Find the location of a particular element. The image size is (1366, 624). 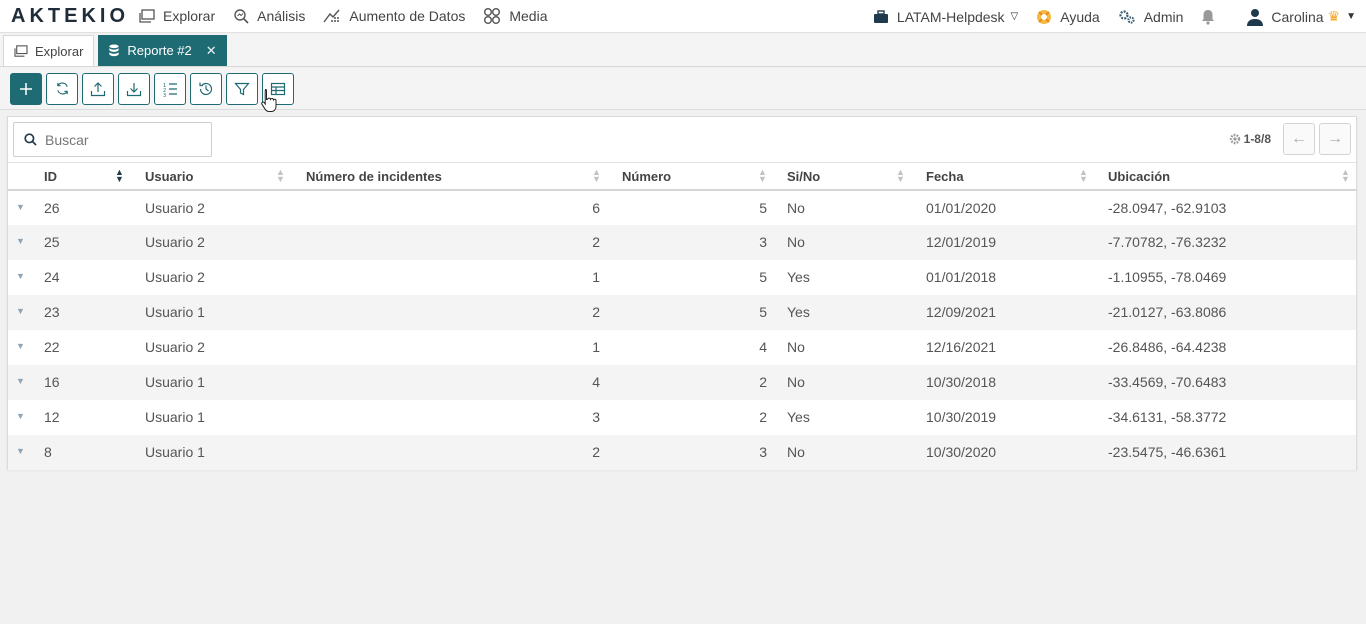

download-button is located at coordinates (134, 88).